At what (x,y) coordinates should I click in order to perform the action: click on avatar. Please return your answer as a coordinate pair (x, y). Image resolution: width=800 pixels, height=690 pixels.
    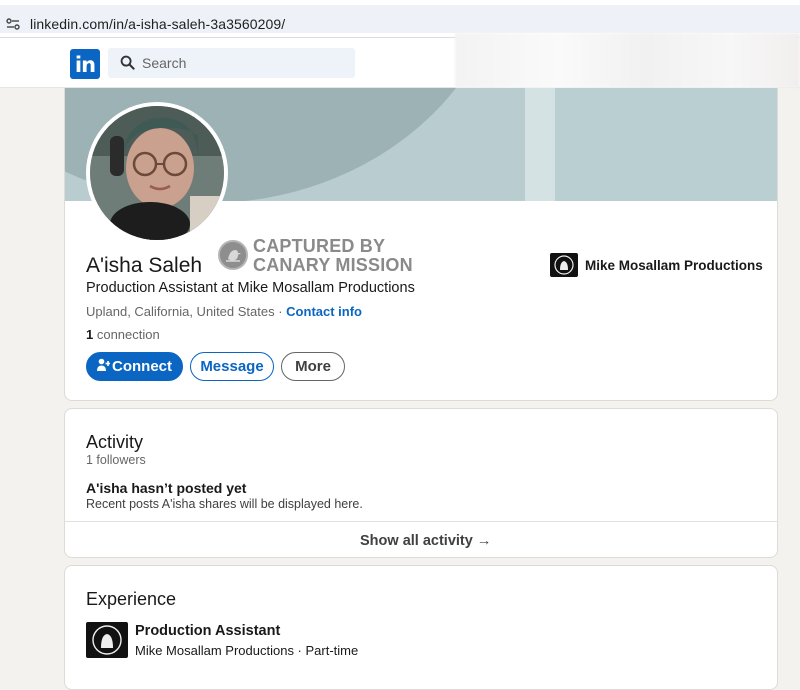
    Looking at the image, I should click on (157, 173).